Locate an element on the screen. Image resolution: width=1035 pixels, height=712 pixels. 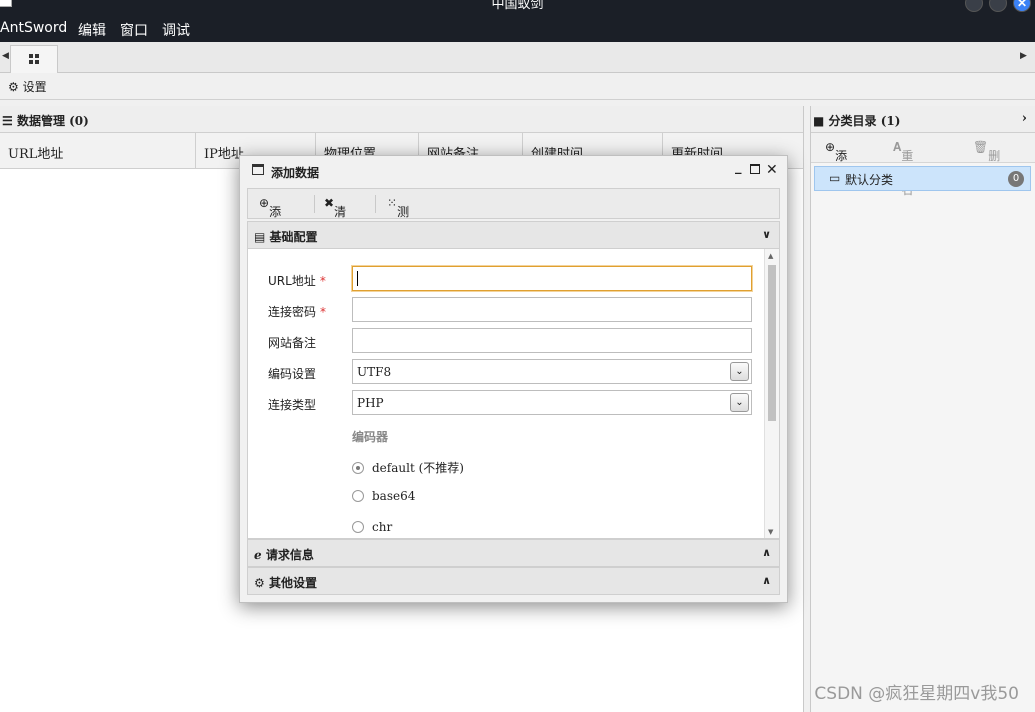
edge-icon: ℯ is located at coordinates (258, 555).